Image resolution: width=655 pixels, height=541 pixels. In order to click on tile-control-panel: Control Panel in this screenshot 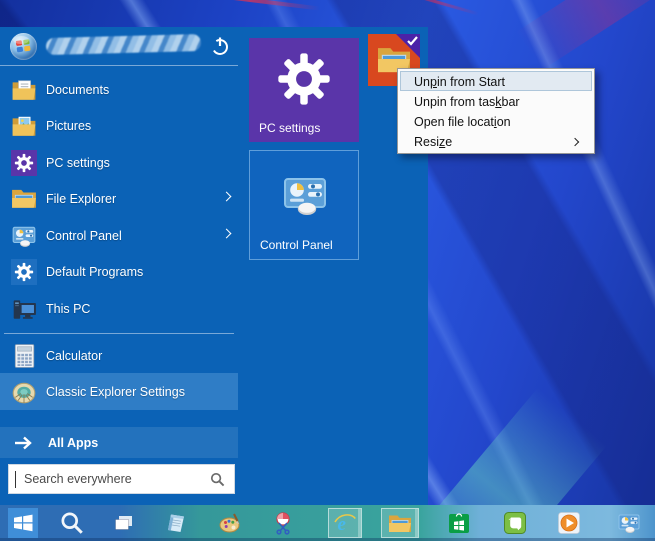, I will do `click(304, 205)`.